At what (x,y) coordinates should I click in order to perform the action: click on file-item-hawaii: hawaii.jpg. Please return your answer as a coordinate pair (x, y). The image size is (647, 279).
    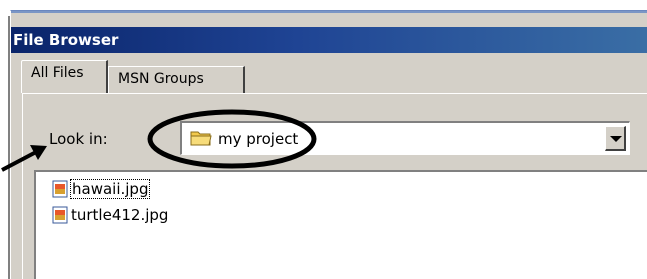
    Looking at the image, I should click on (101, 189).